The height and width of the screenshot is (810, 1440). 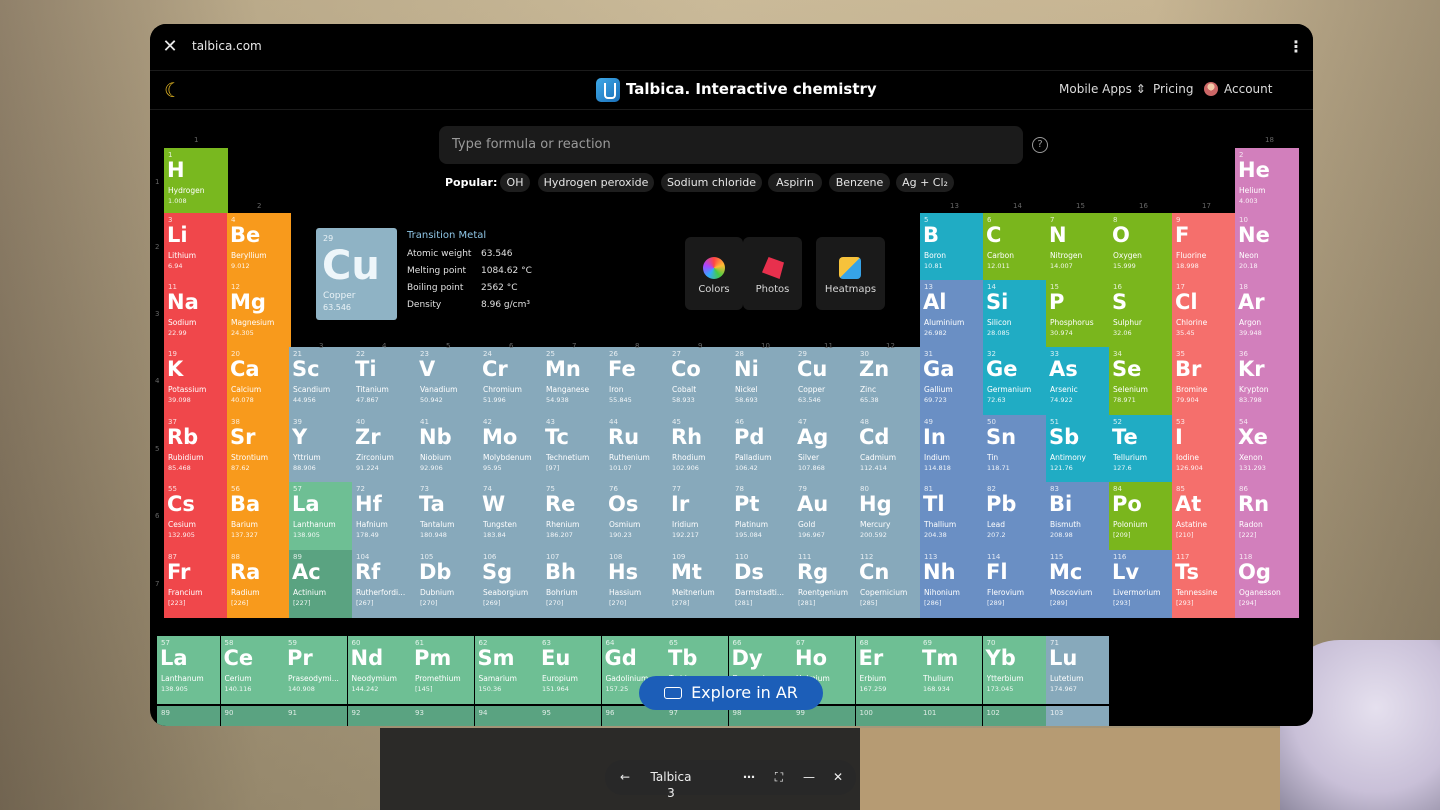 What do you see at coordinates (809, 777) in the screenshot?
I see `minimize-icon: —` at bounding box center [809, 777].